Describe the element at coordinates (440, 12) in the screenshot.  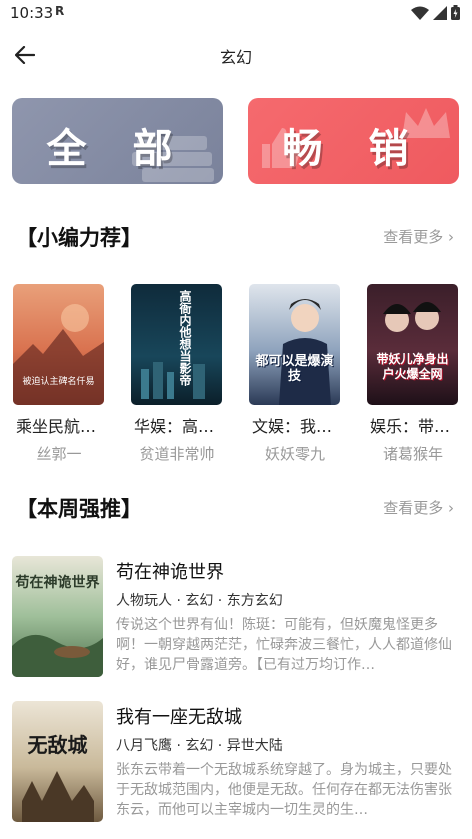
I see `signal-icon` at that location.